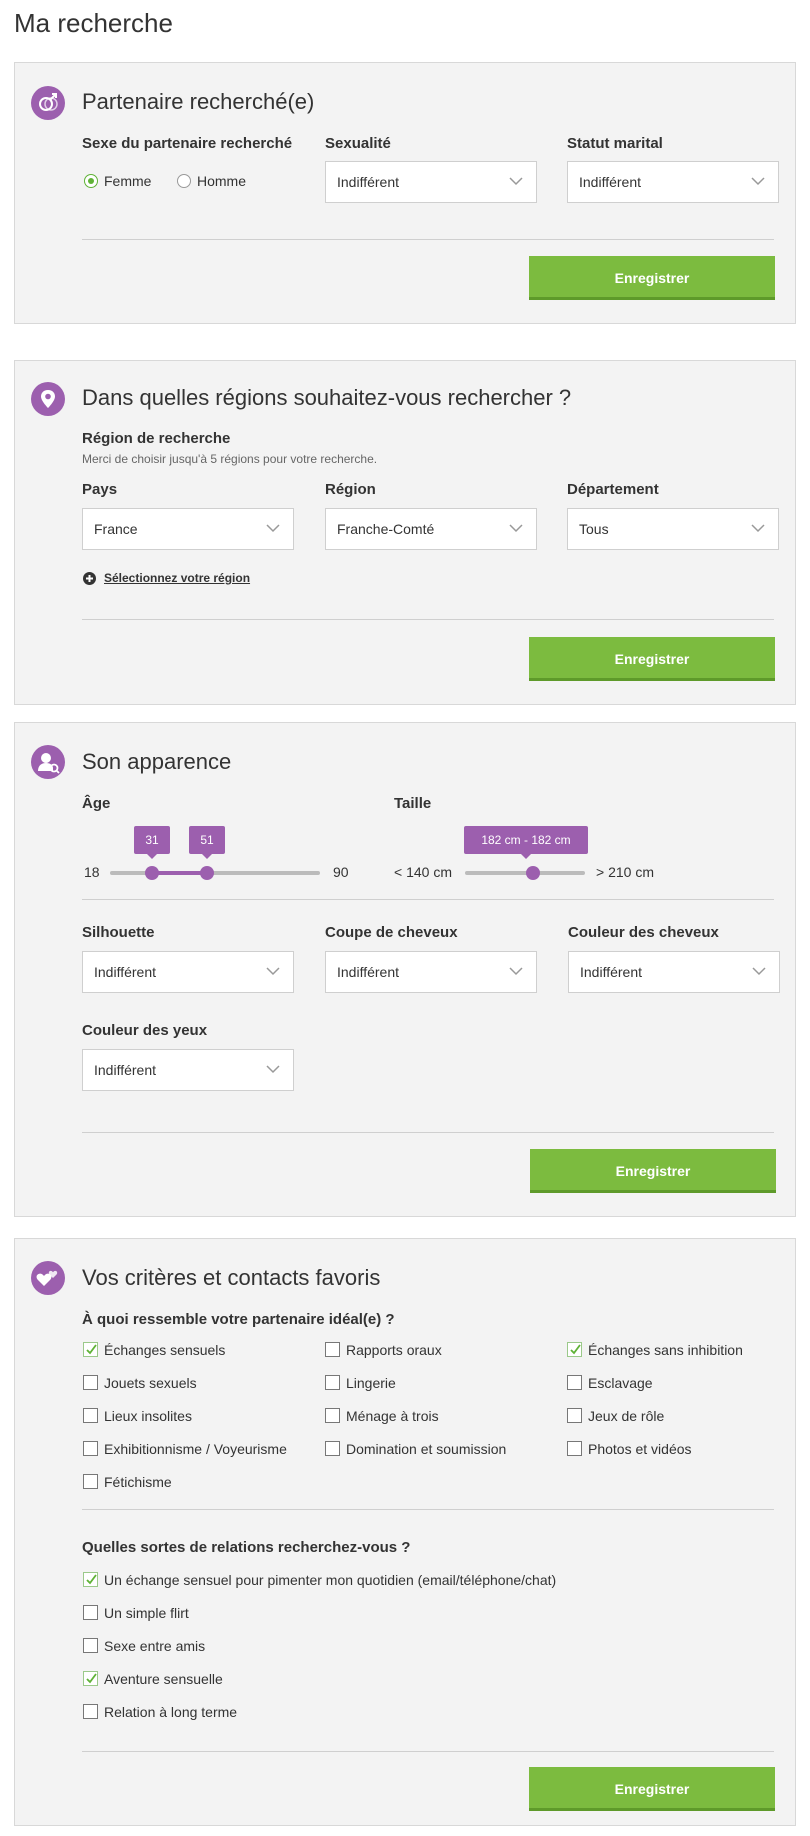 This screenshot has width=810, height=1836. I want to click on eyes-select: Indifférent, so click(188, 1070).